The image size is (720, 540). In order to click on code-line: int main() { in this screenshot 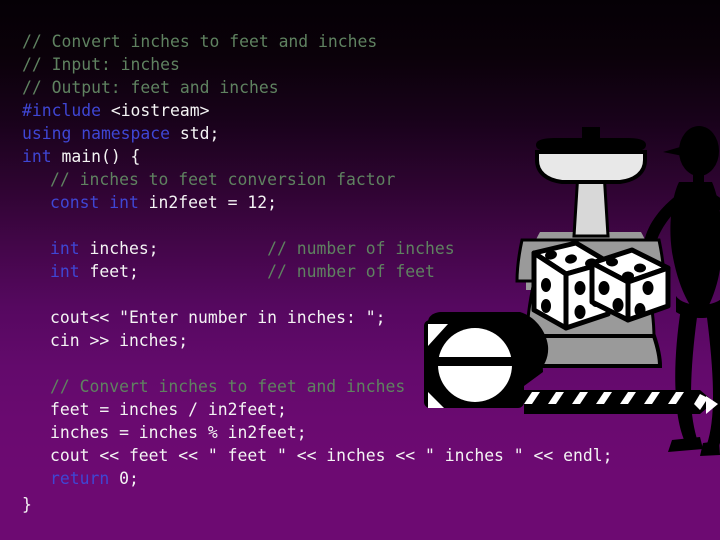, I will do `click(81, 157)`.